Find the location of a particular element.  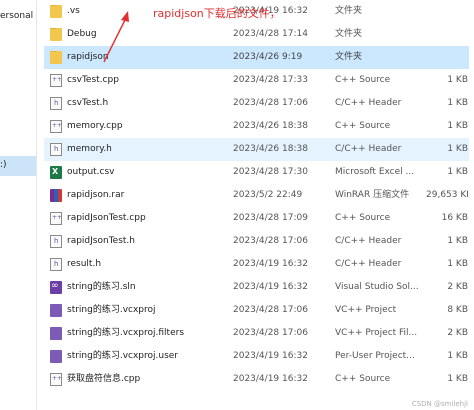

annotation-arrow is located at coordinates (116, 37).